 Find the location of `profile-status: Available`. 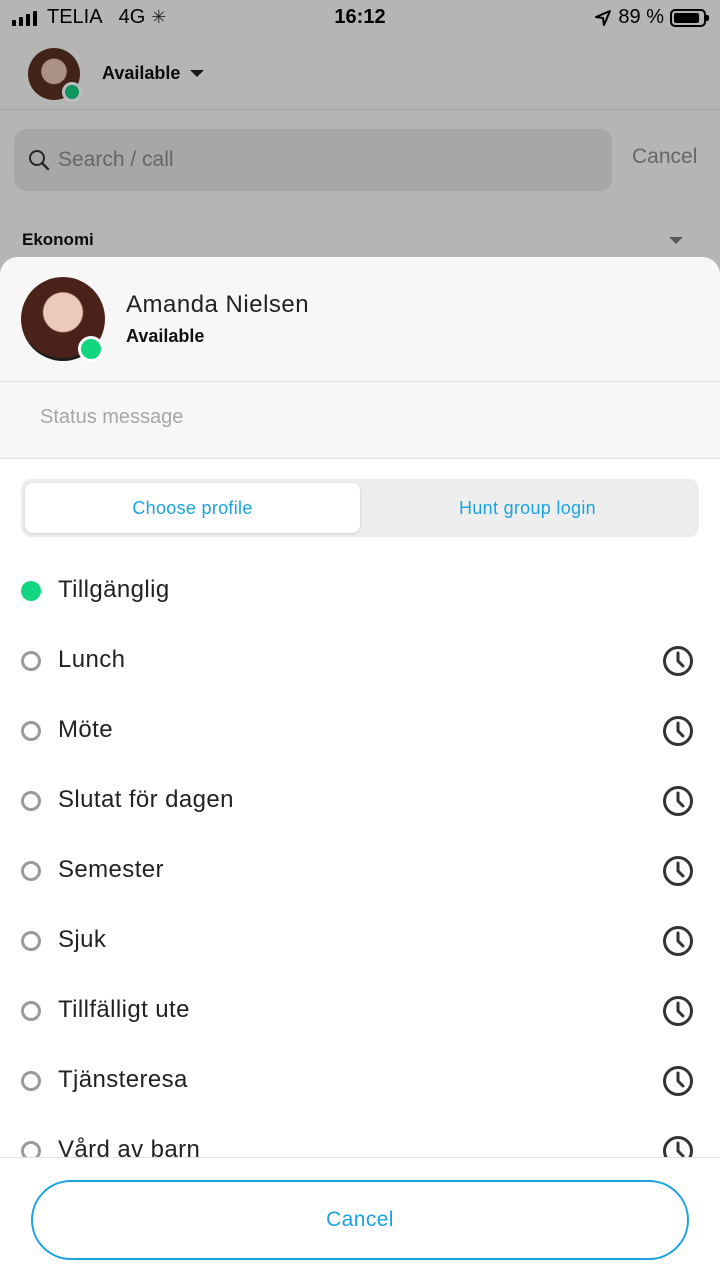

profile-status: Available is located at coordinates (165, 336).